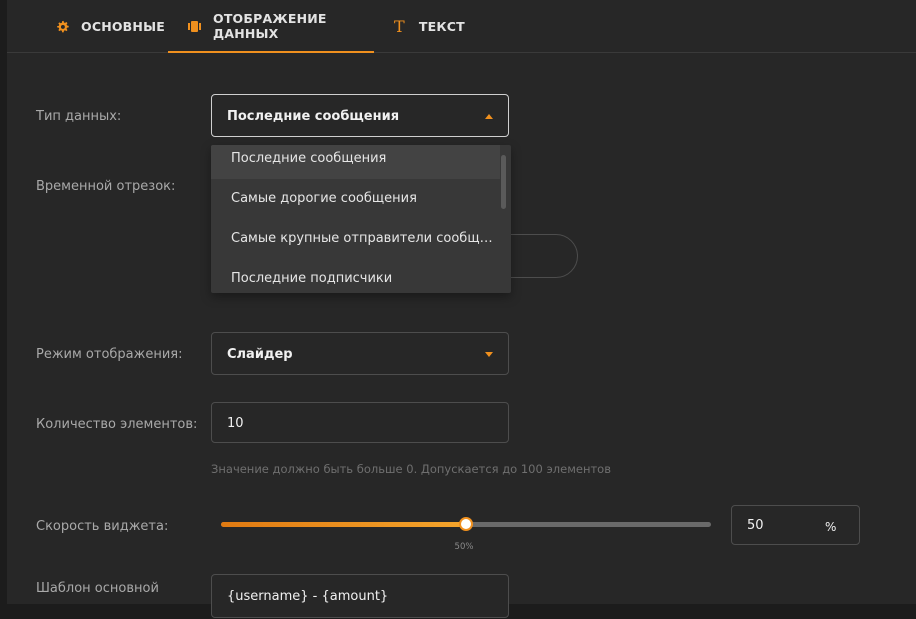 The height and width of the screenshot is (619, 916). I want to click on display-mode-label: Режим отображения:, so click(109, 354).